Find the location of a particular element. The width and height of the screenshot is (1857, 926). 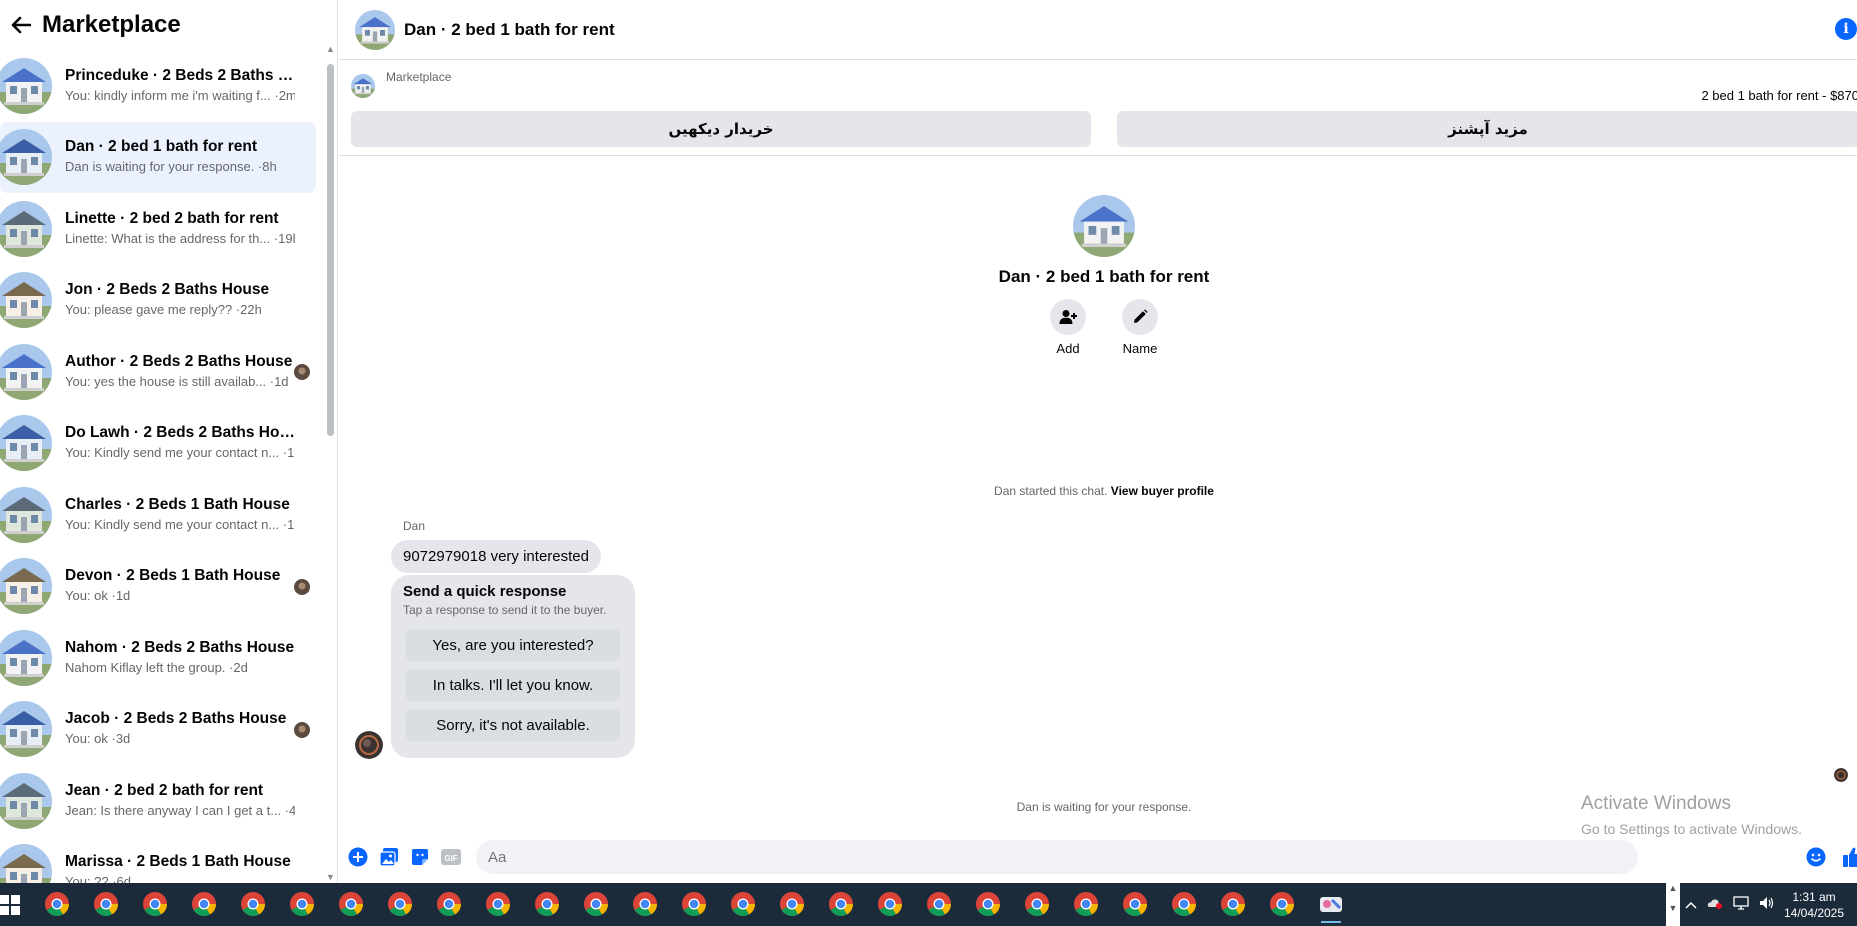

back-arrow-icon is located at coordinates (21, 25).